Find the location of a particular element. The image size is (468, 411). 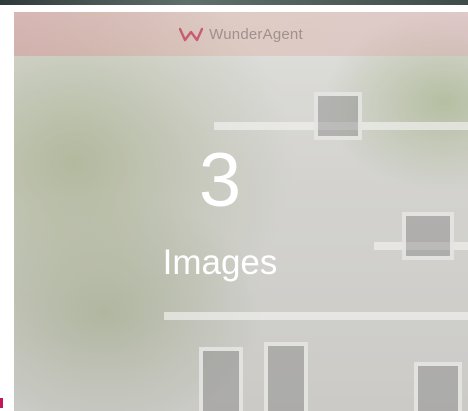

brand-header: WunderAgent is located at coordinates (241, 34).